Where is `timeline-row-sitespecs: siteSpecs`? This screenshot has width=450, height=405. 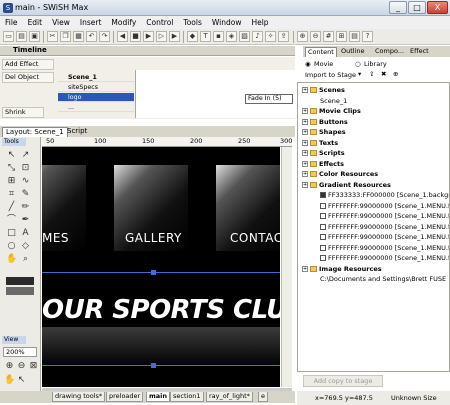
timeline-row-sitespecs: siteSpecs is located at coordinates (96, 87).